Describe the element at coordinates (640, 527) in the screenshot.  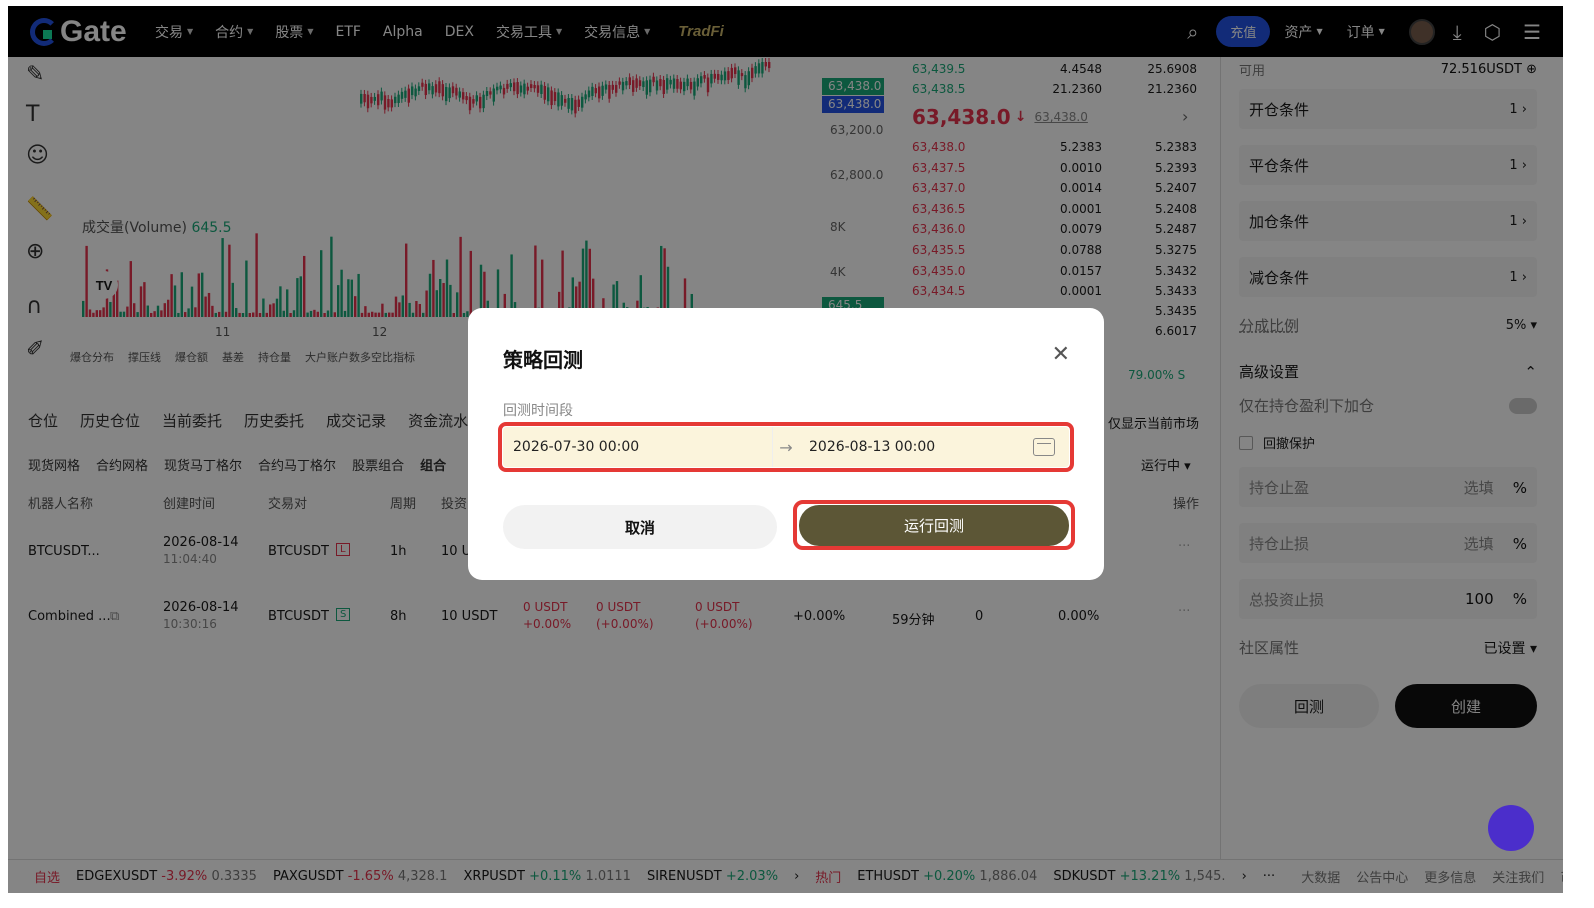
I see `cancel-button: 取消` at that location.